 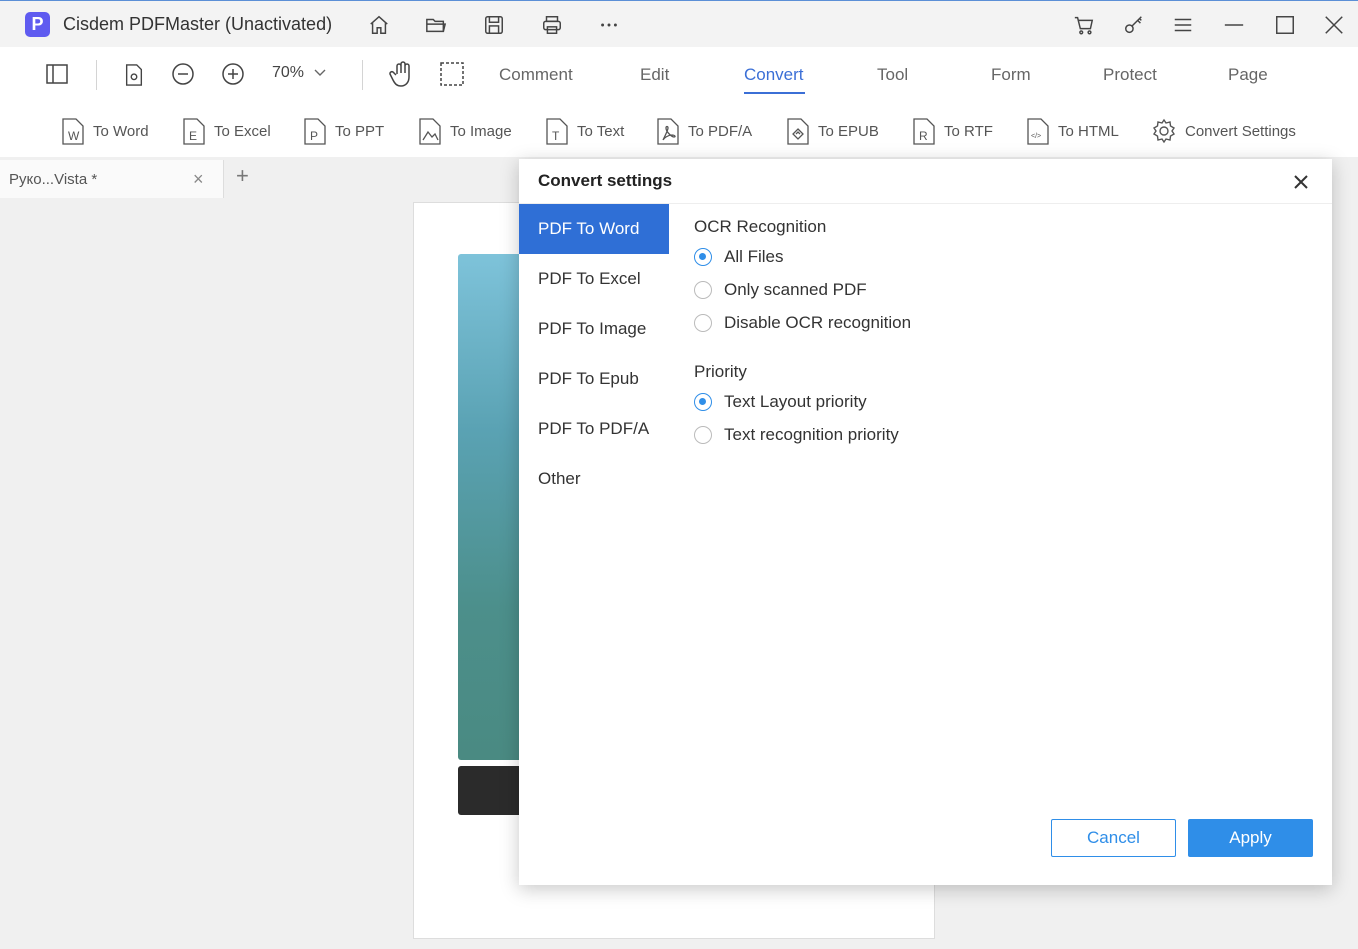 What do you see at coordinates (668, 131) in the screenshot?
I see `pdfa-file-icon` at bounding box center [668, 131].